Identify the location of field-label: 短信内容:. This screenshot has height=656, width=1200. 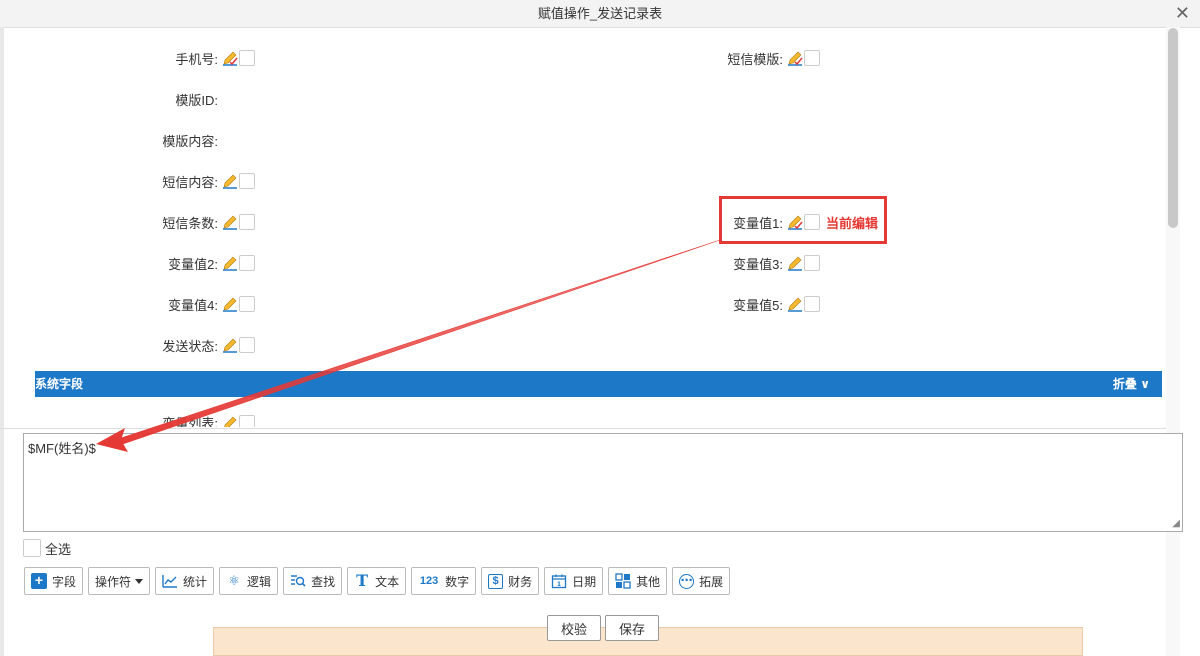
(190, 182).